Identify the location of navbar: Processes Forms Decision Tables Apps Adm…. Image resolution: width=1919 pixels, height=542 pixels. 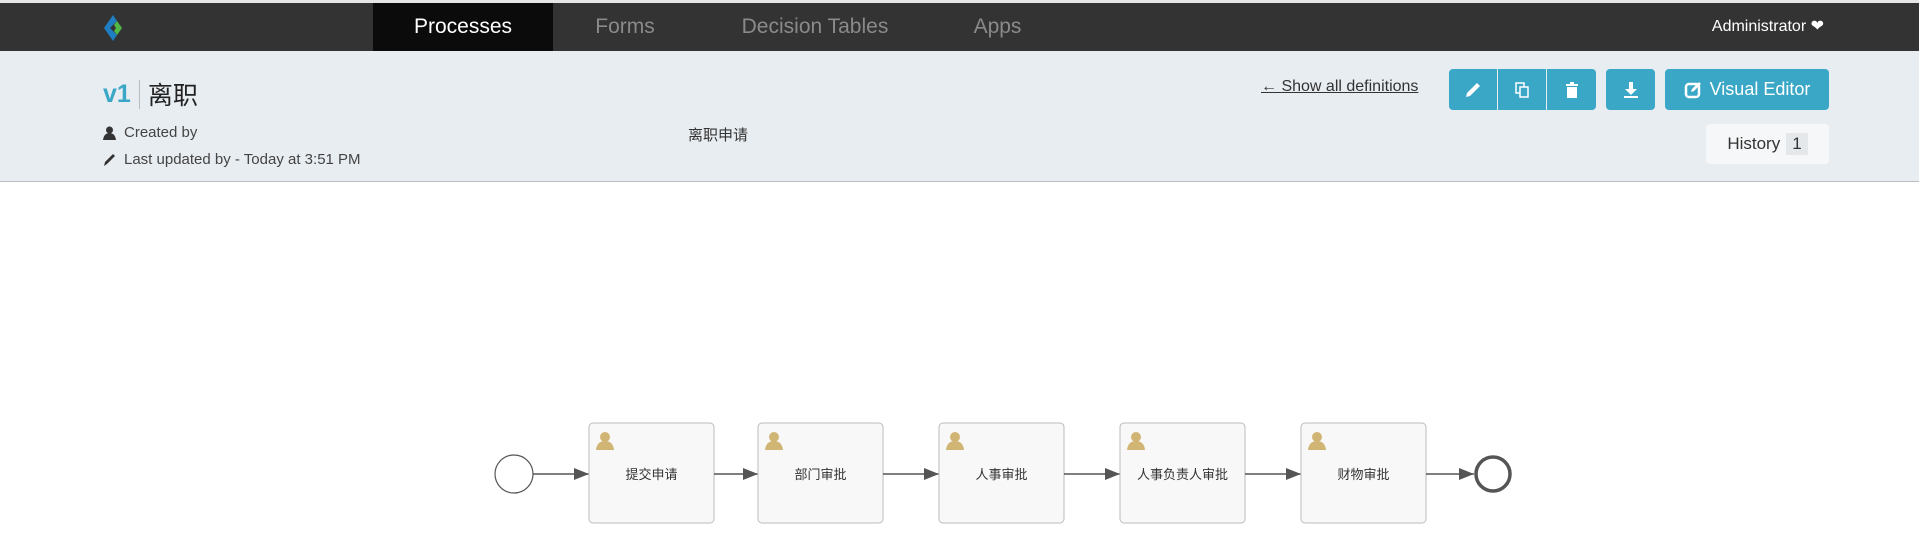
(959, 31).